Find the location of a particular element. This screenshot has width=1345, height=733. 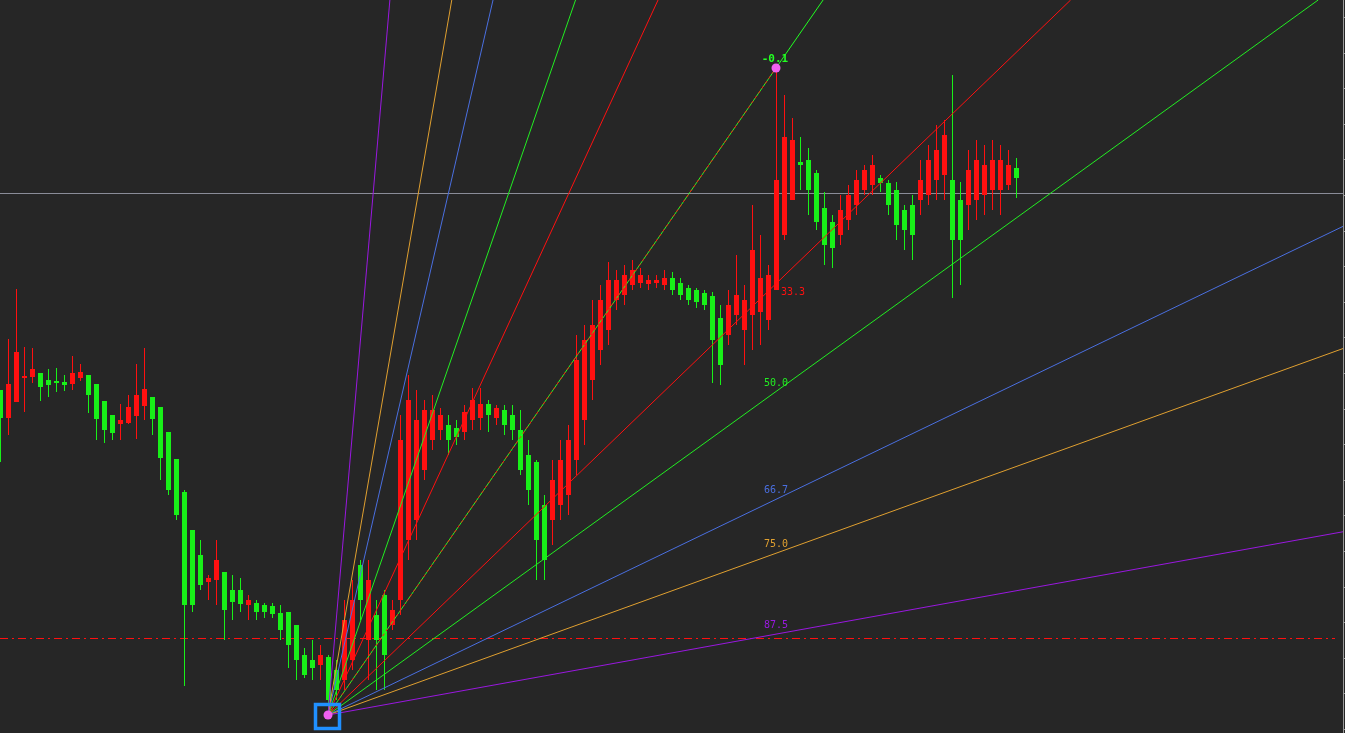

level-label: 33.3 is located at coordinates (793, 291).